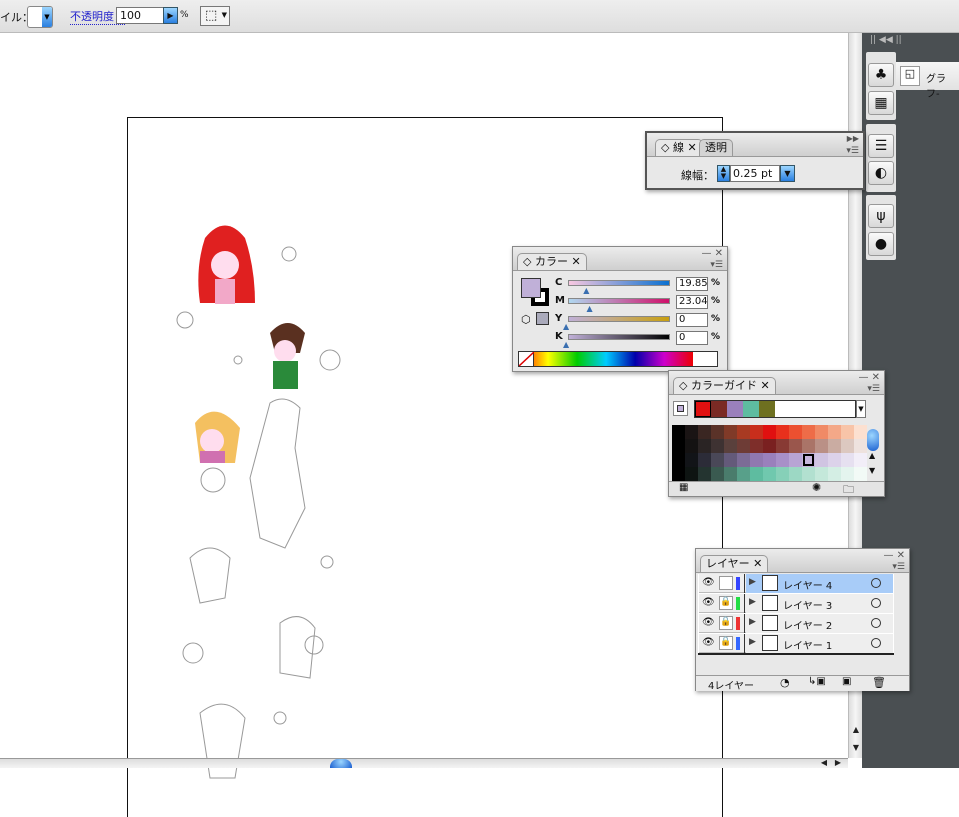 This screenshot has height=817, width=959. What do you see at coordinates (881, 103) in the screenshot?
I see `graph-grid-icon: ▦` at bounding box center [881, 103].